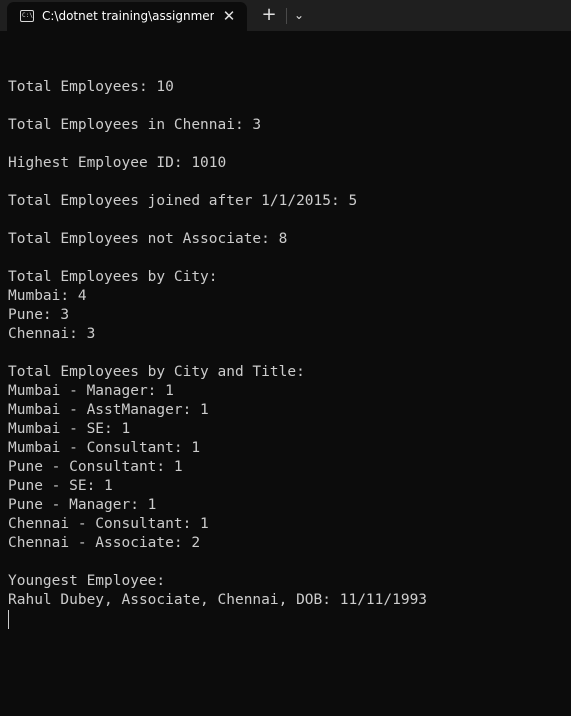 This screenshot has height=716, width=571. I want to click on text-cursor, so click(8, 619).